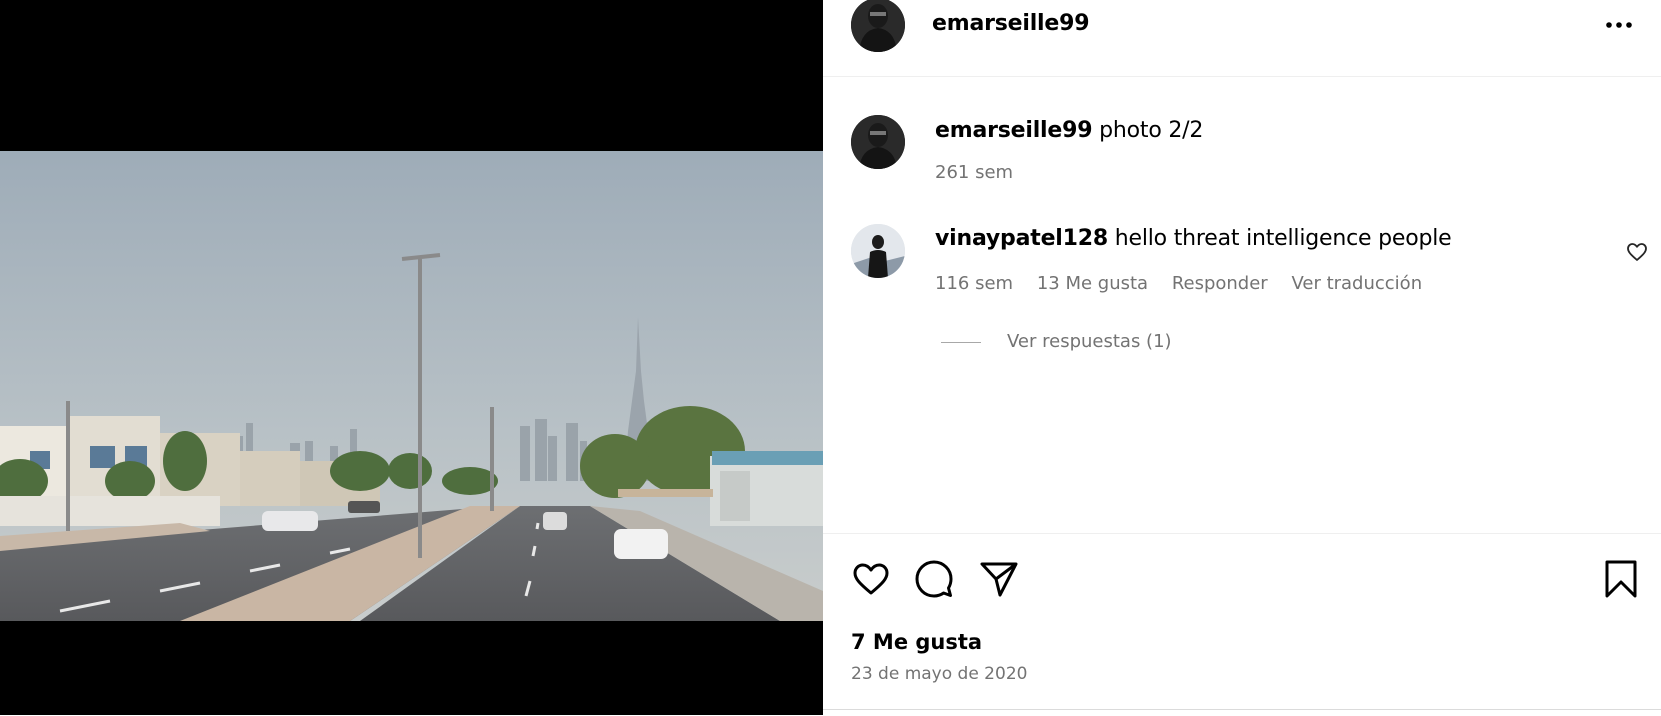  Describe the element at coordinates (939, 674) in the screenshot. I see `post-date: 23 de mayo de 2020` at that location.